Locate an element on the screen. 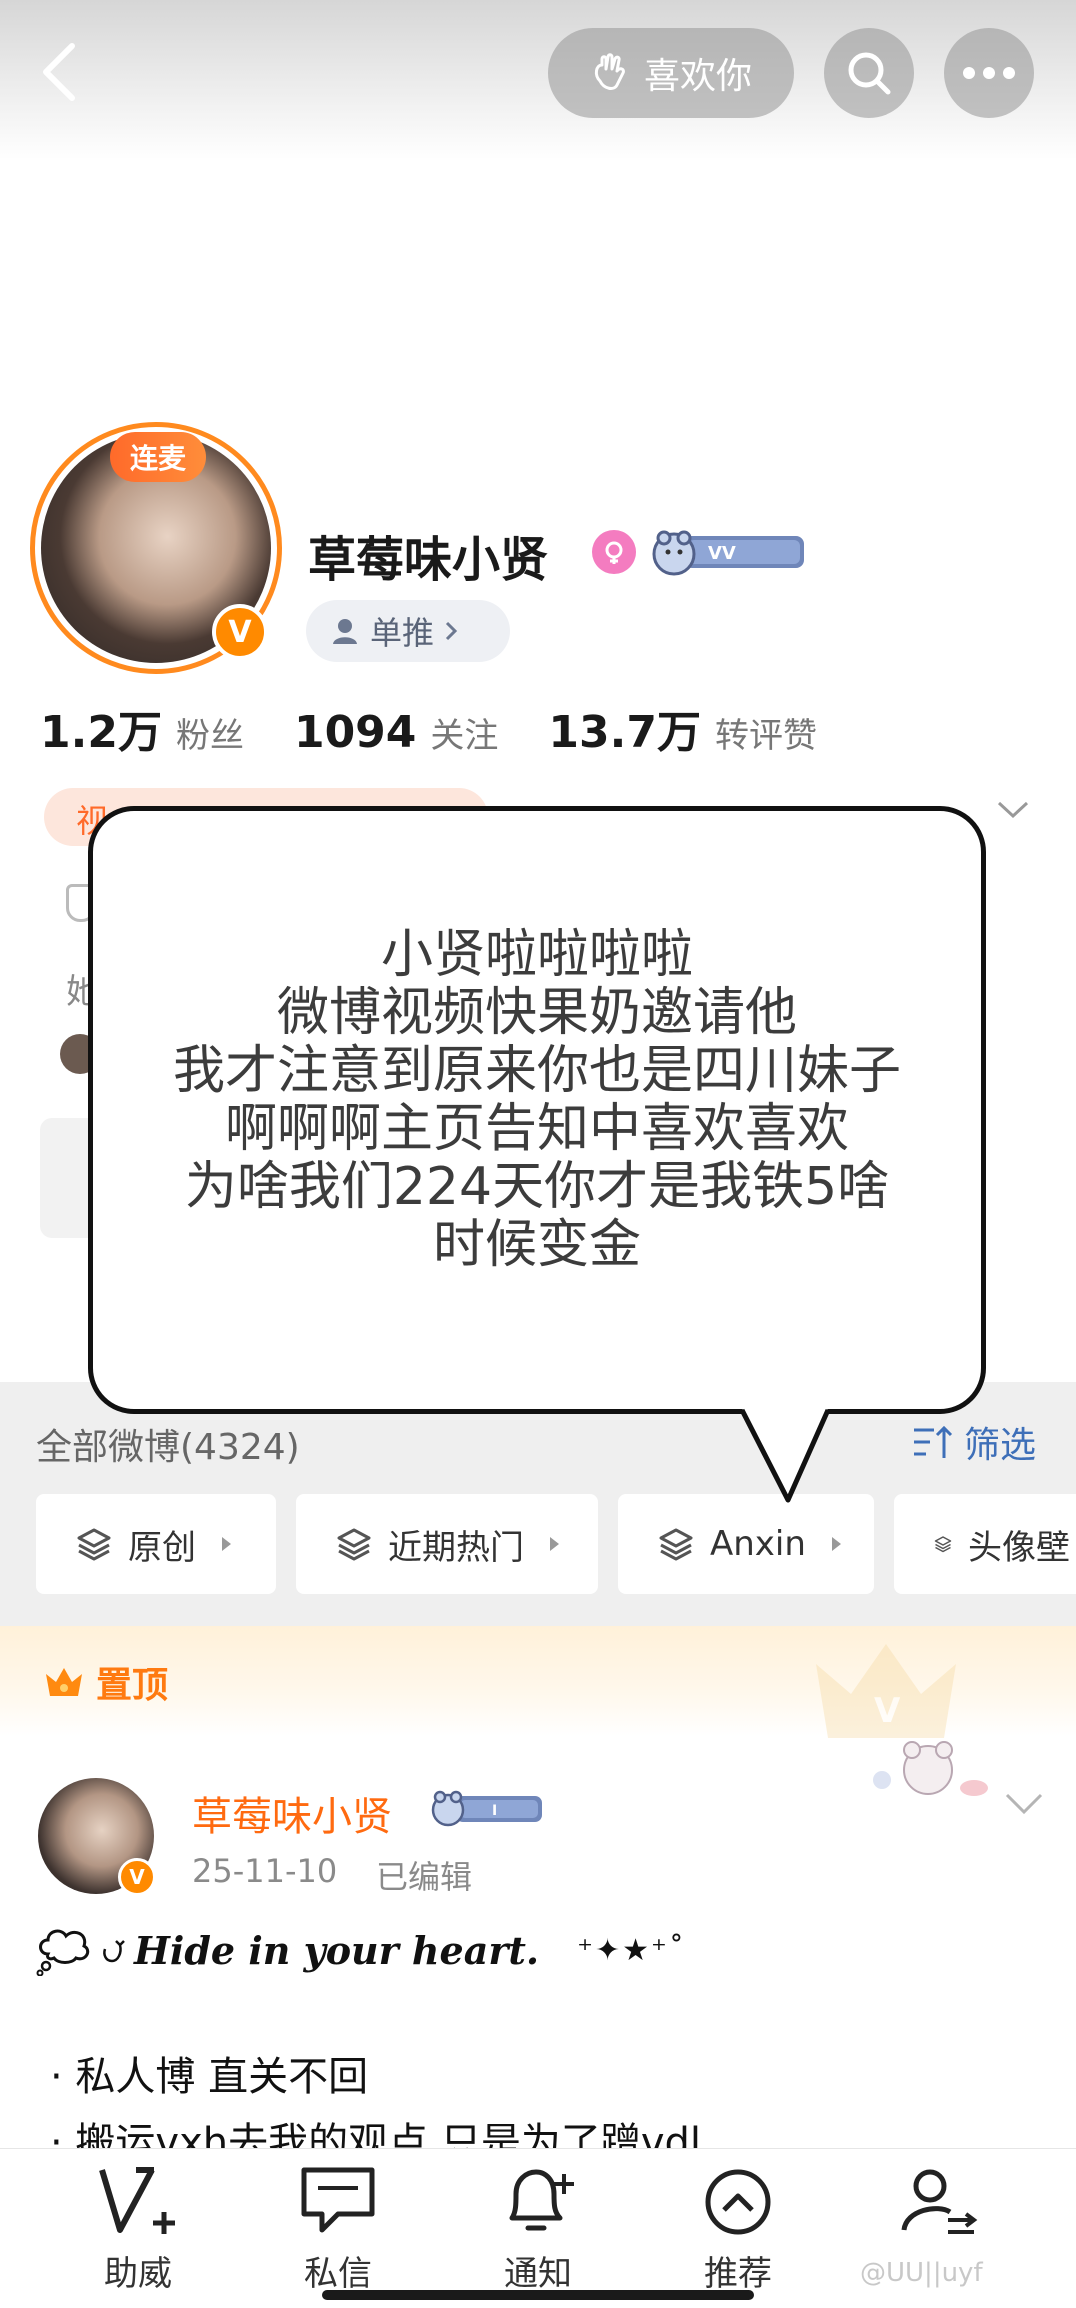  category-pills: 原创 近期热门 Anxin 头像壁 is located at coordinates (556, 1544).